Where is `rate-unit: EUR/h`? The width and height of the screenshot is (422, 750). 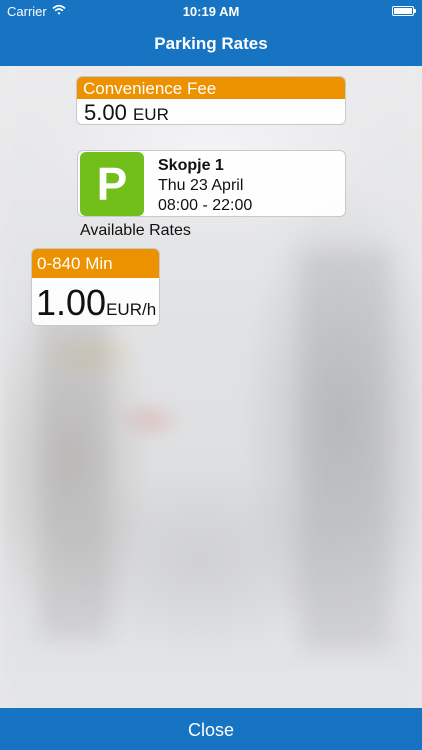
rate-unit: EUR/h is located at coordinates (131, 309).